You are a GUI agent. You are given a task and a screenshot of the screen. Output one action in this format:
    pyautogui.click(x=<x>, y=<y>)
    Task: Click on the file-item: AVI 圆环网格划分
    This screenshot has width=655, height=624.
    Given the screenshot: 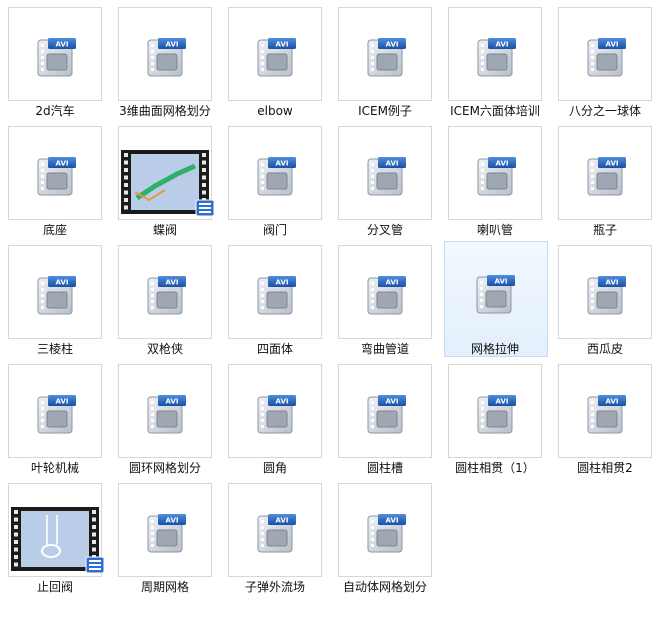 What is the action you would take?
    pyautogui.click(x=165, y=417)
    